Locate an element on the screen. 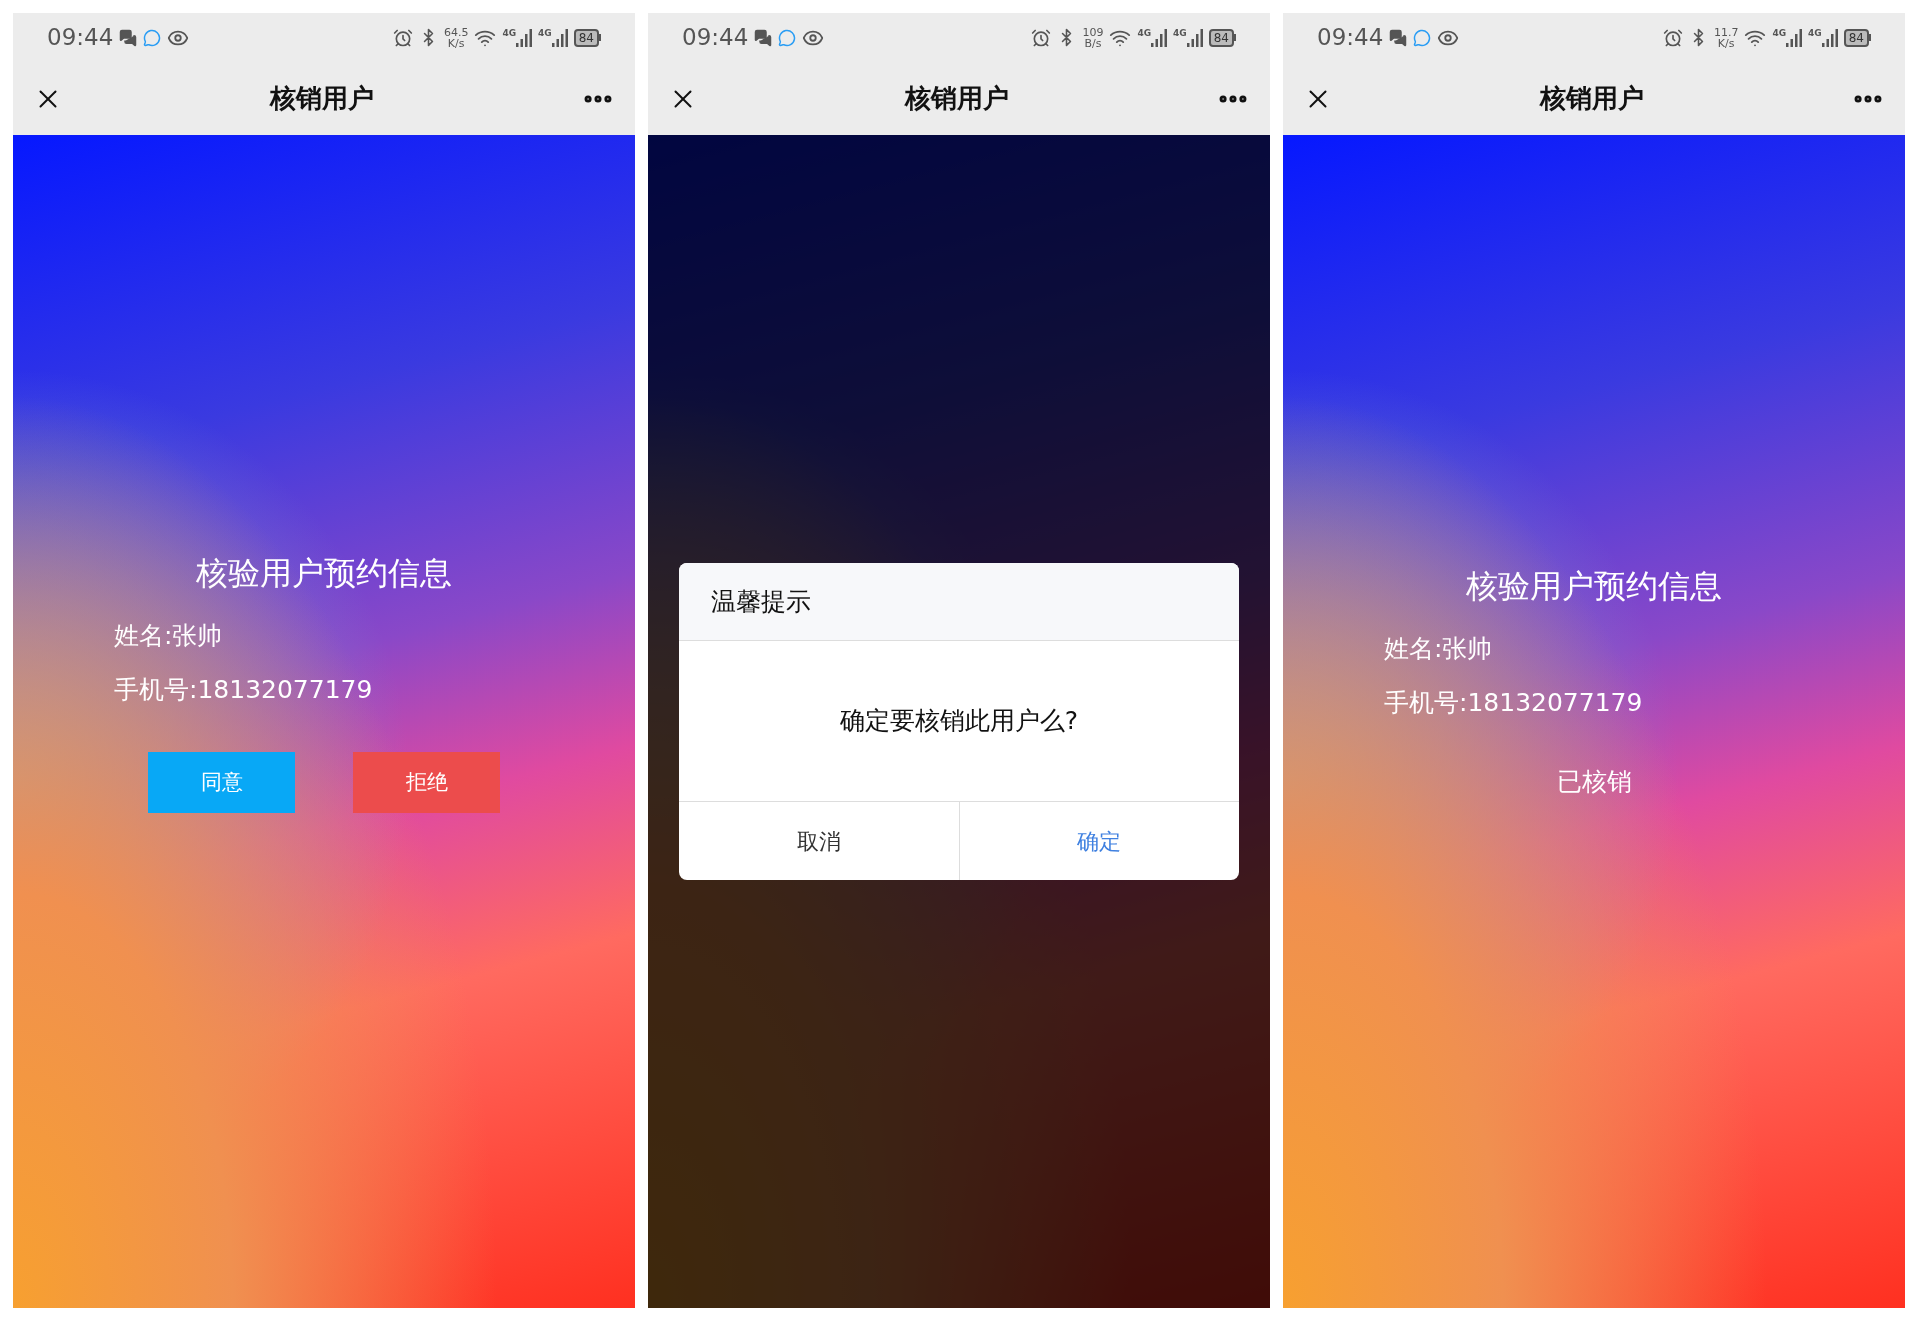  dialog-message: 确定要核销此用户么? is located at coordinates (959, 721).